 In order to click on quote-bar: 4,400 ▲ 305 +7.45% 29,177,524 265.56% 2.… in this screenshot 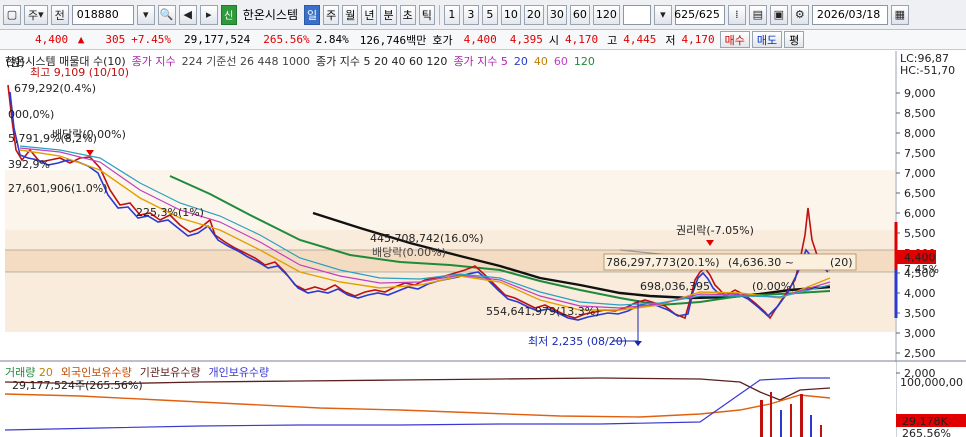, I will do `click(483, 40)`.